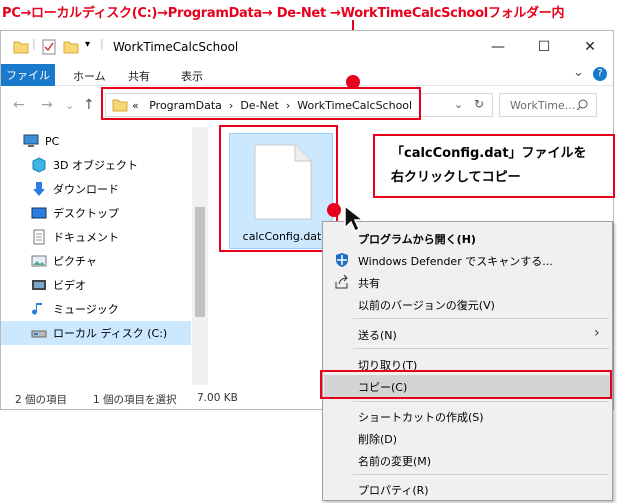  What do you see at coordinates (71, 47) in the screenshot?
I see `new-folder-icon` at bounding box center [71, 47].